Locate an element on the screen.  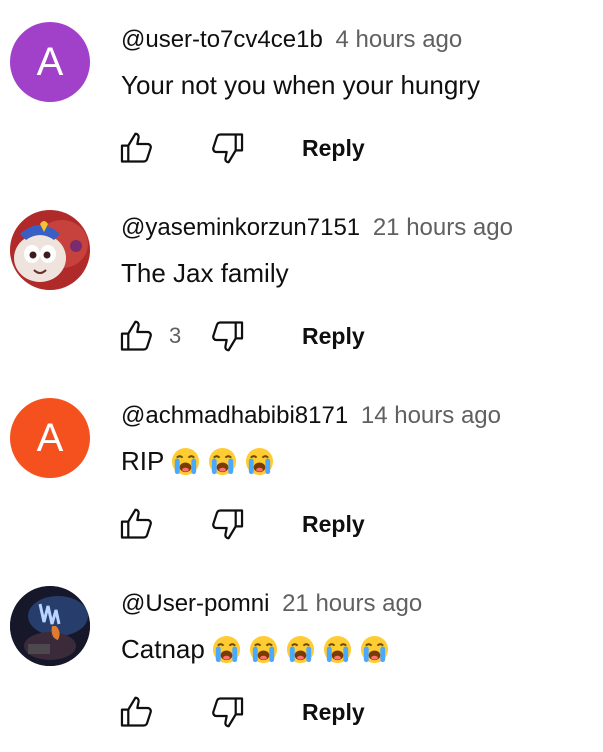
comment-header: @User-pomni 21 hours ago is located at coordinates (271, 604).